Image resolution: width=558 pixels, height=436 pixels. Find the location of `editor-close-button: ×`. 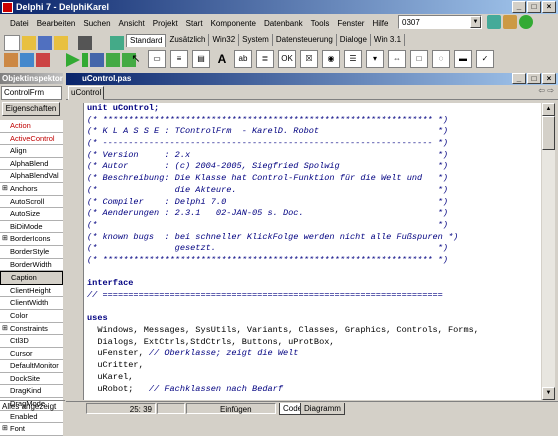

editor-close-button: × is located at coordinates (549, 78).